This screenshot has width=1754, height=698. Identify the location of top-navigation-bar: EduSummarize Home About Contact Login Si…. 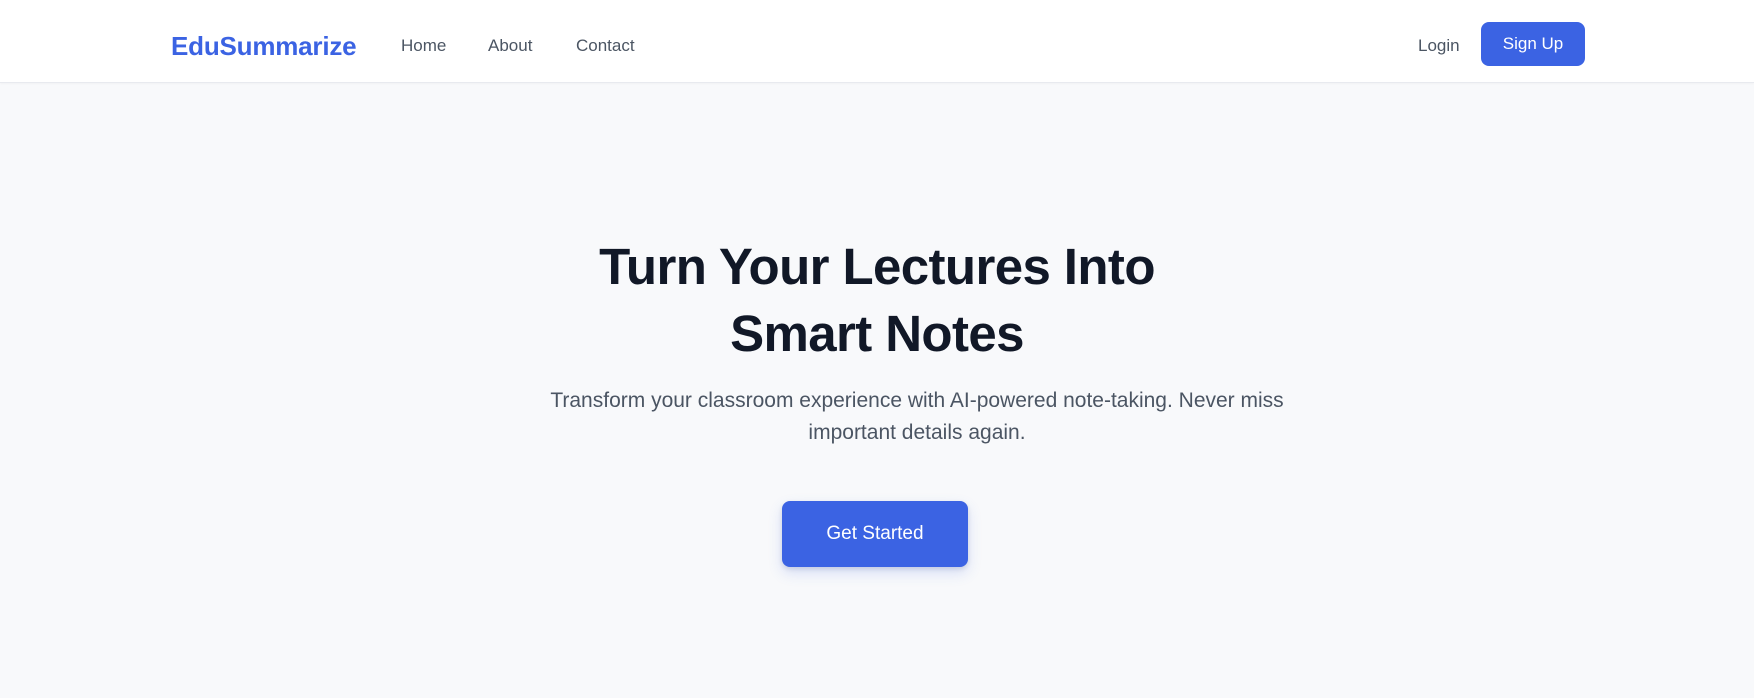
(877, 41).